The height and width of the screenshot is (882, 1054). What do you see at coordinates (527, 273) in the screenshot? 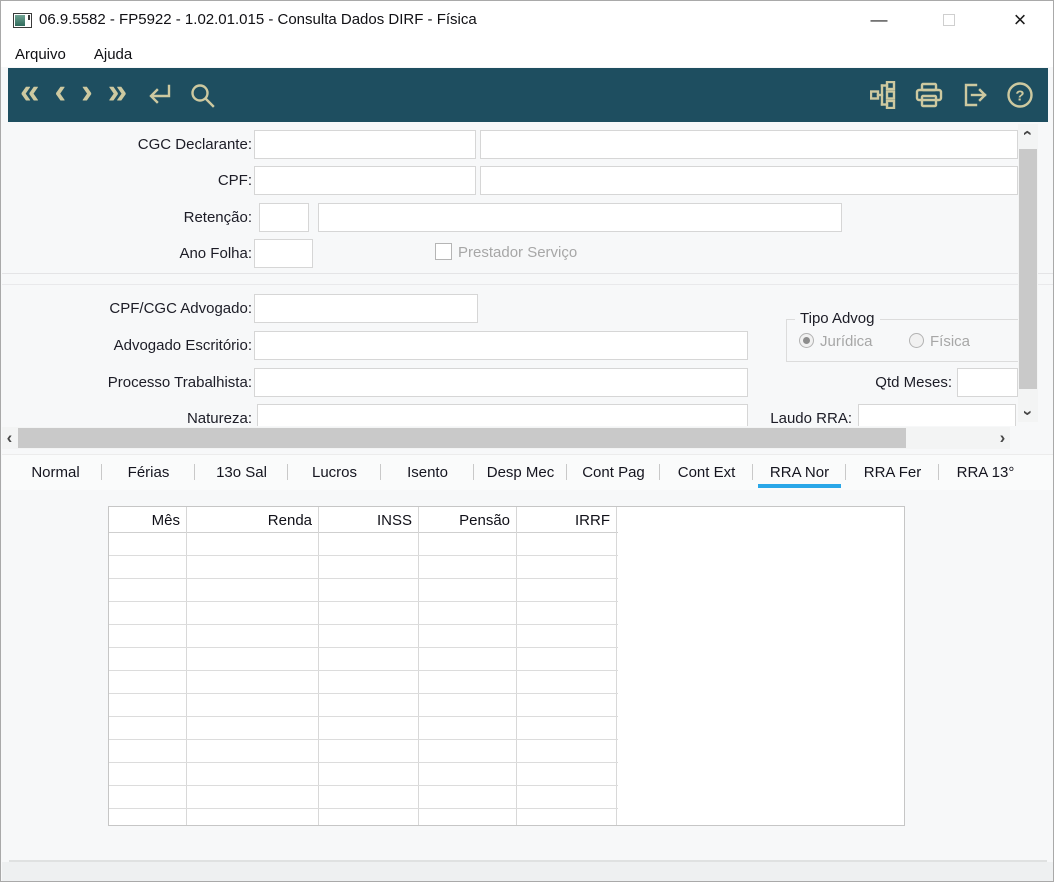
I see `section-divider` at bounding box center [527, 273].